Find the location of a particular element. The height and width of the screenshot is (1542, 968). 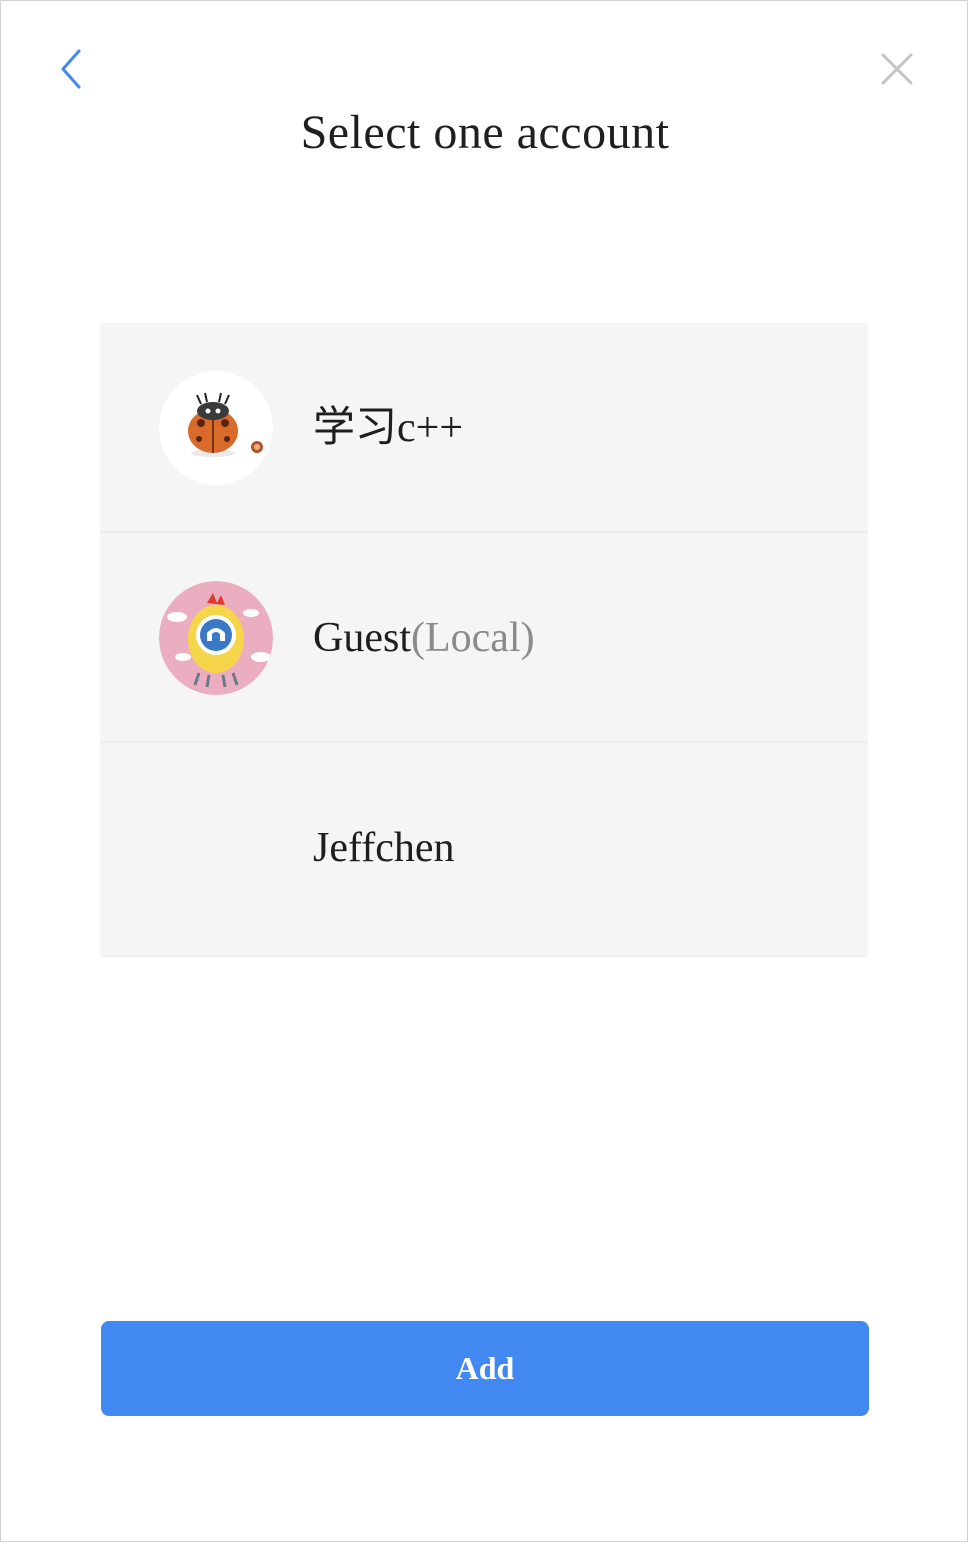

ladybug-avatar is located at coordinates (216, 428).